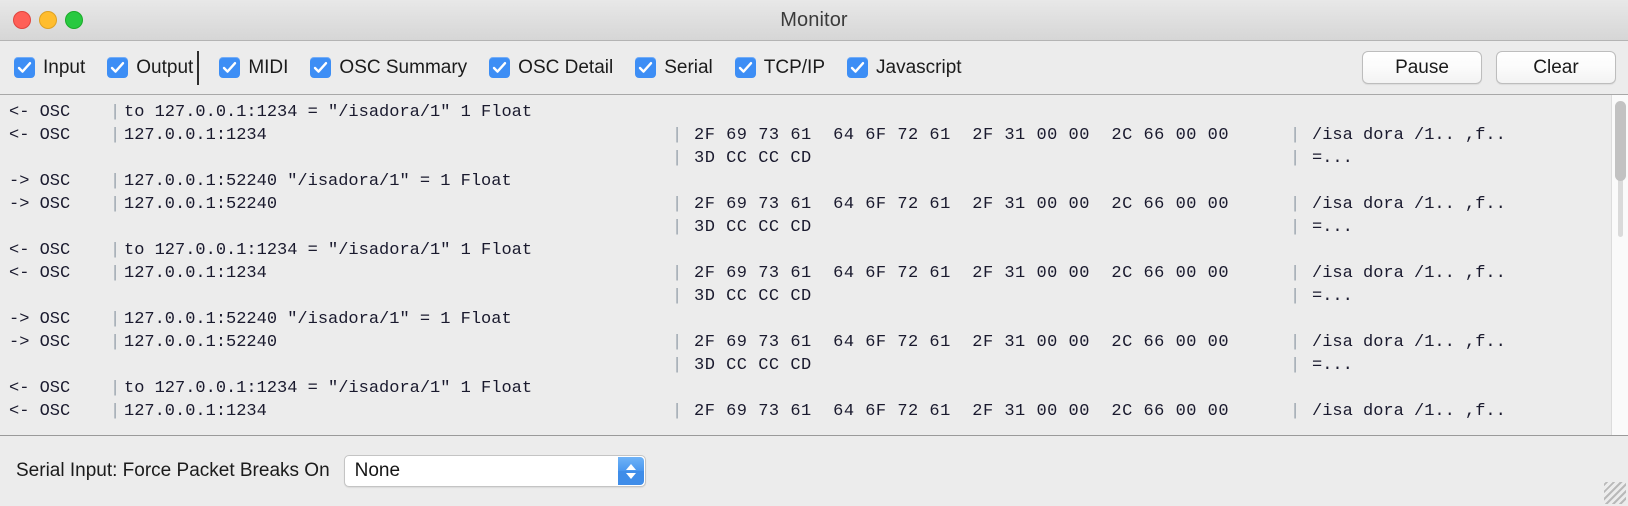 This screenshot has width=1628, height=506. I want to click on checkbox-input: Input, so click(49, 68).